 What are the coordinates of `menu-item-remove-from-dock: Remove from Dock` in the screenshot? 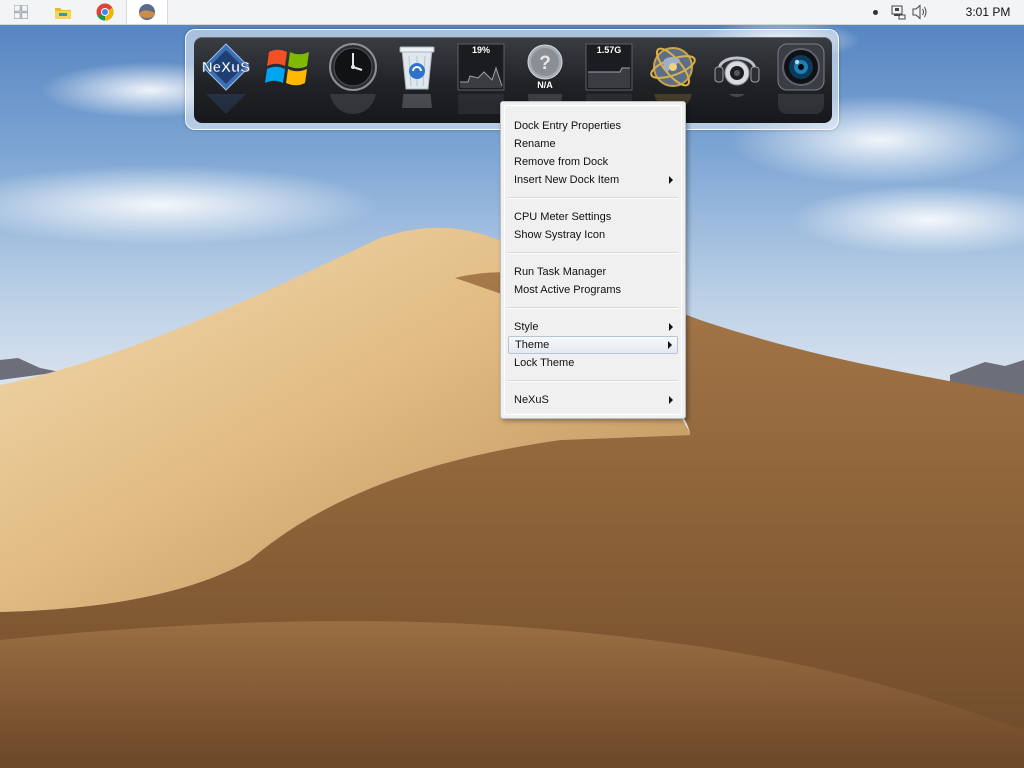 It's located at (593, 162).